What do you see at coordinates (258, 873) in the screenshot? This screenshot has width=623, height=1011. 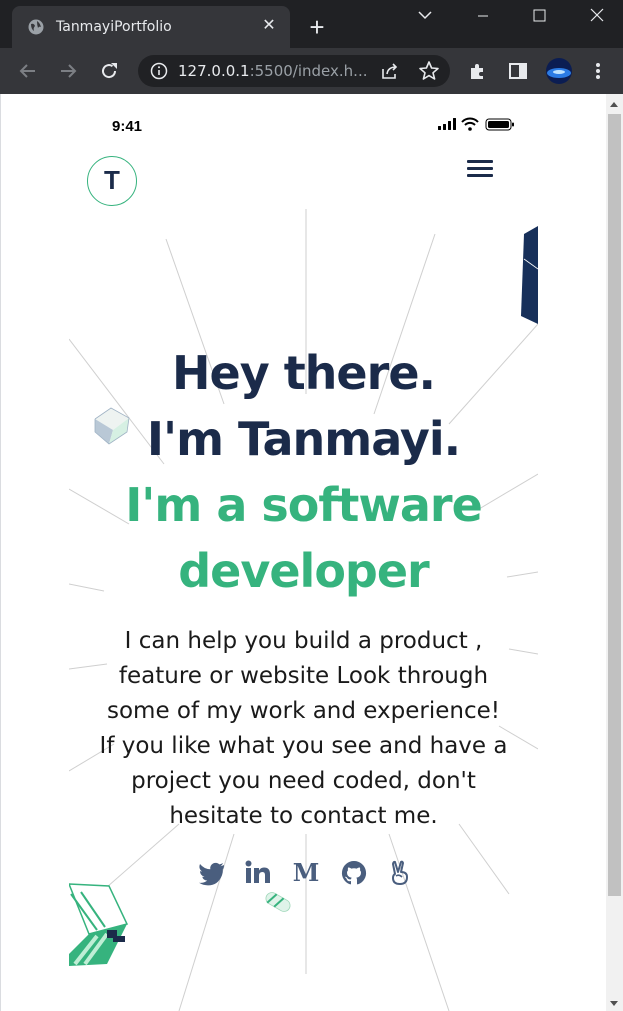 I see `linkedin-icon` at bounding box center [258, 873].